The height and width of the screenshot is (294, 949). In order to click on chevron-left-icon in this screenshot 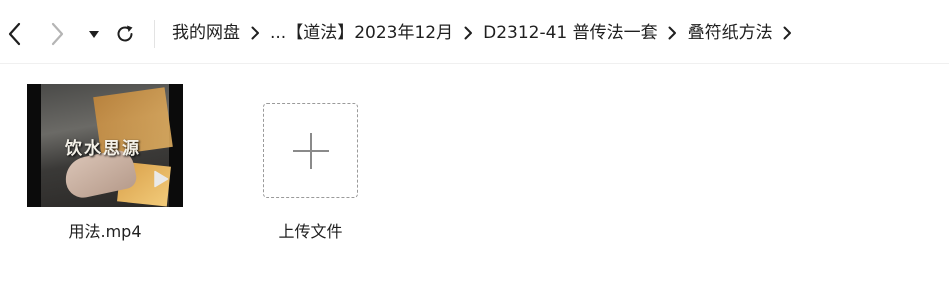, I will do `click(14, 34)`.